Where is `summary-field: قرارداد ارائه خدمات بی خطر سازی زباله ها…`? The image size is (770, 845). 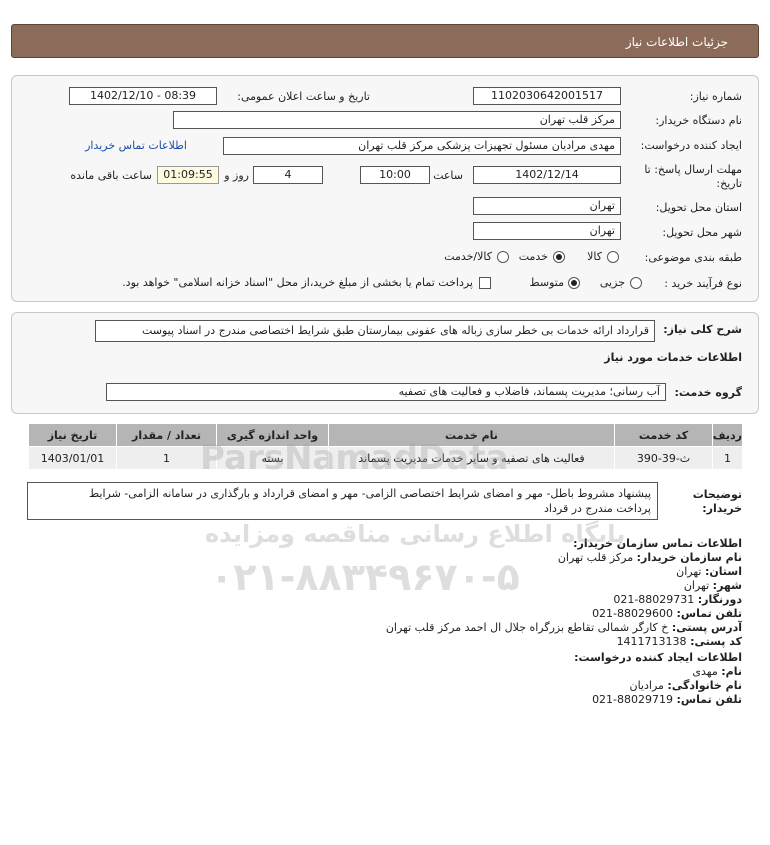 summary-field: قرارداد ارائه خدمات بی خطر سازی زباله ها… is located at coordinates (375, 331).